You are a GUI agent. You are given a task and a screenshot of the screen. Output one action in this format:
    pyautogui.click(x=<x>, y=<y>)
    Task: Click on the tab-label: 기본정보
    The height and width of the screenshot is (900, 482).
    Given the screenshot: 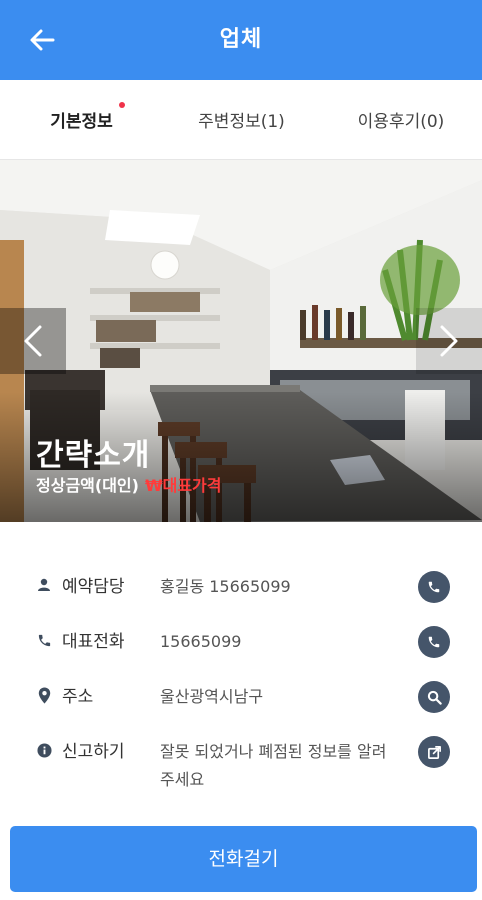 What is the action you would take?
    pyautogui.click(x=81, y=122)
    